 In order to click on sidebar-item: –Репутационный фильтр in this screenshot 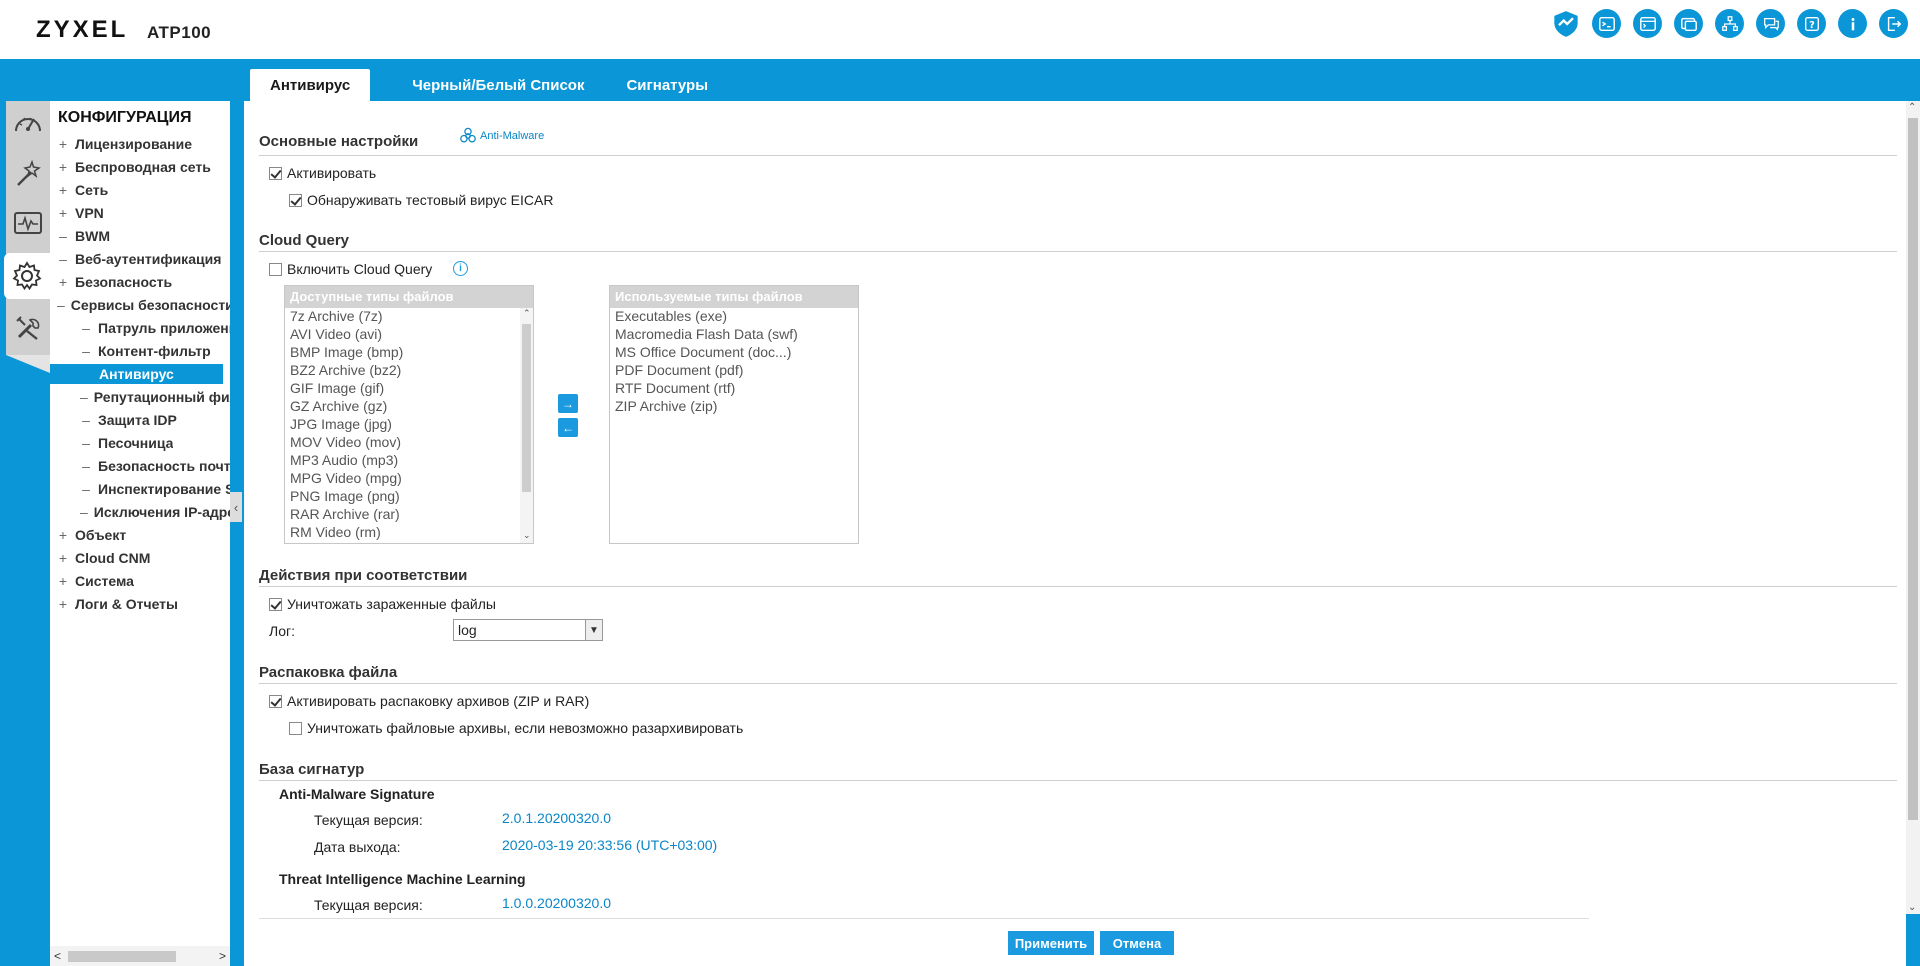, I will do `click(155, 397)`.